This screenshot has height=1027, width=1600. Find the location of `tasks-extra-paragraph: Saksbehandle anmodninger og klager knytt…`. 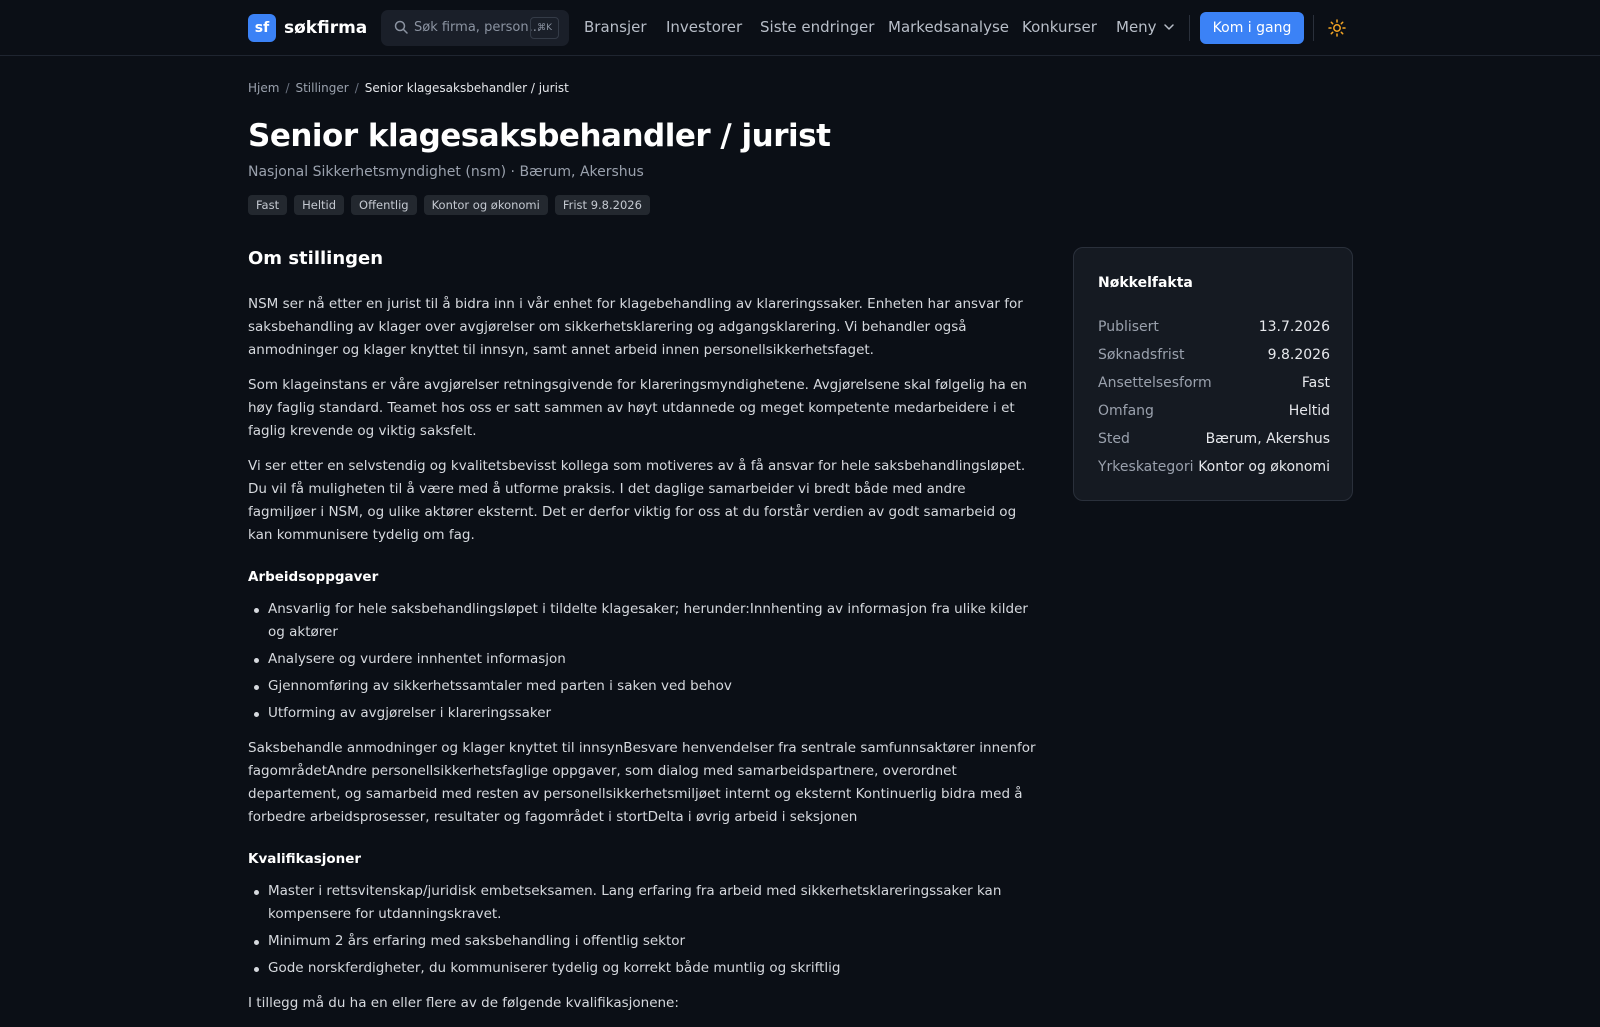

tasks-extra-paragraph: Saksbehandle anmodninger og klager knytt… is located at coordinates (642, 782).